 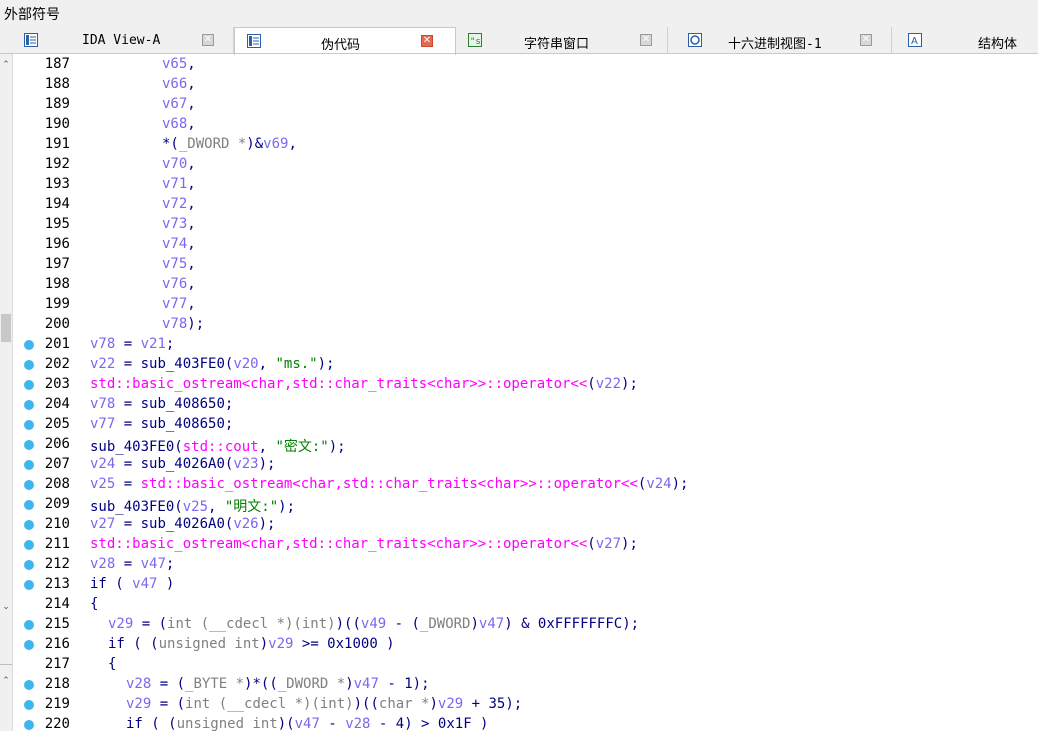 I want to click on tab-pseudocode: 伪代码 ✕, so click(x=345, y=41).